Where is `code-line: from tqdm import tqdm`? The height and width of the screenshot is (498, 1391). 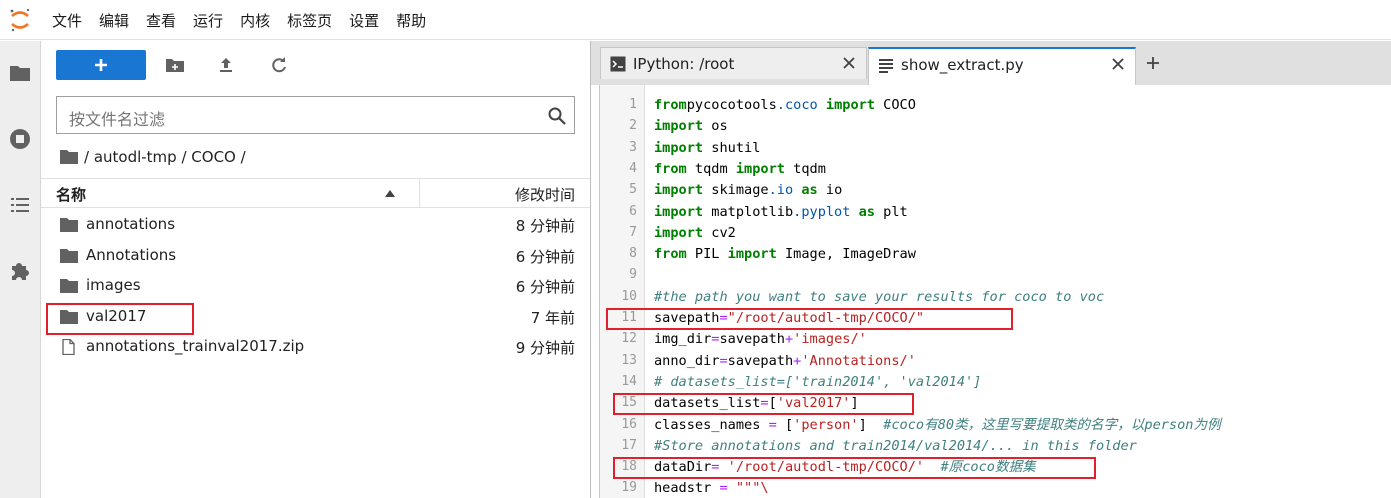 code-line: from tqdm import tqdm is located at coordinates (740, 169).